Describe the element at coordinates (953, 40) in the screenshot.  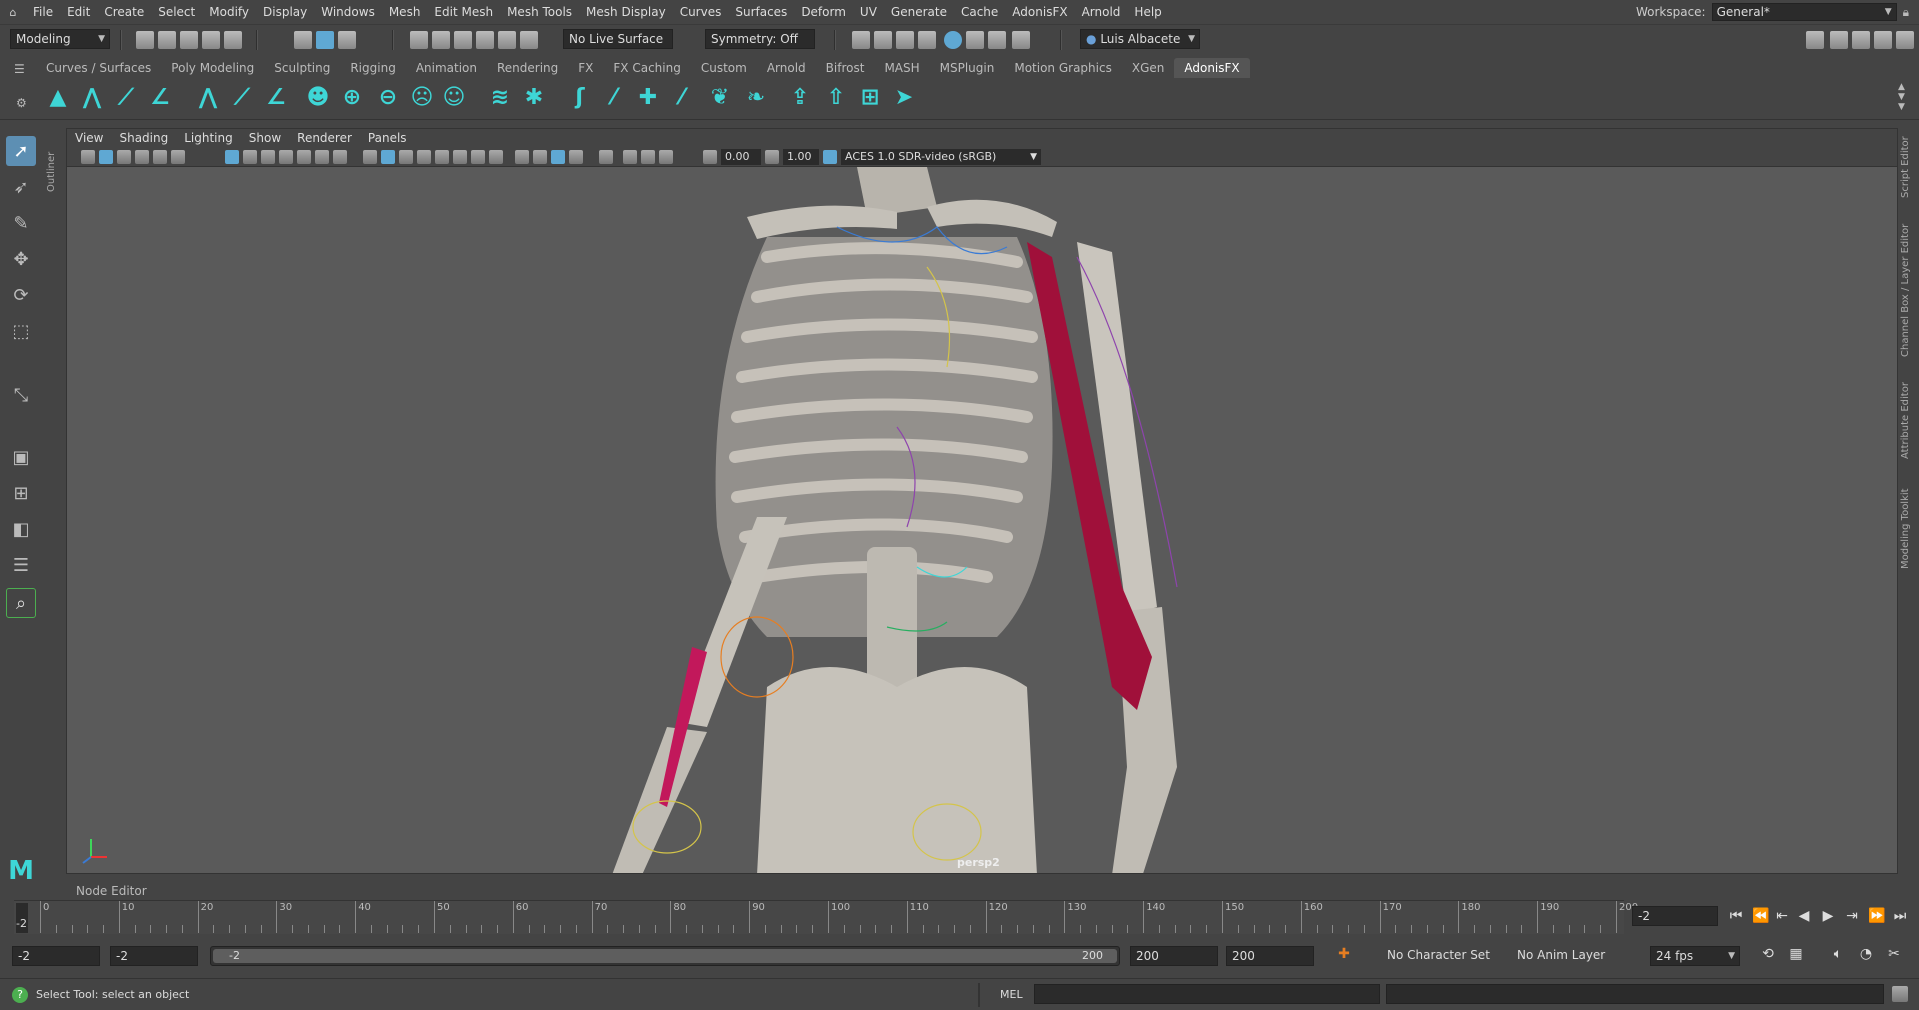
I see `hypershade-icon` at that location.